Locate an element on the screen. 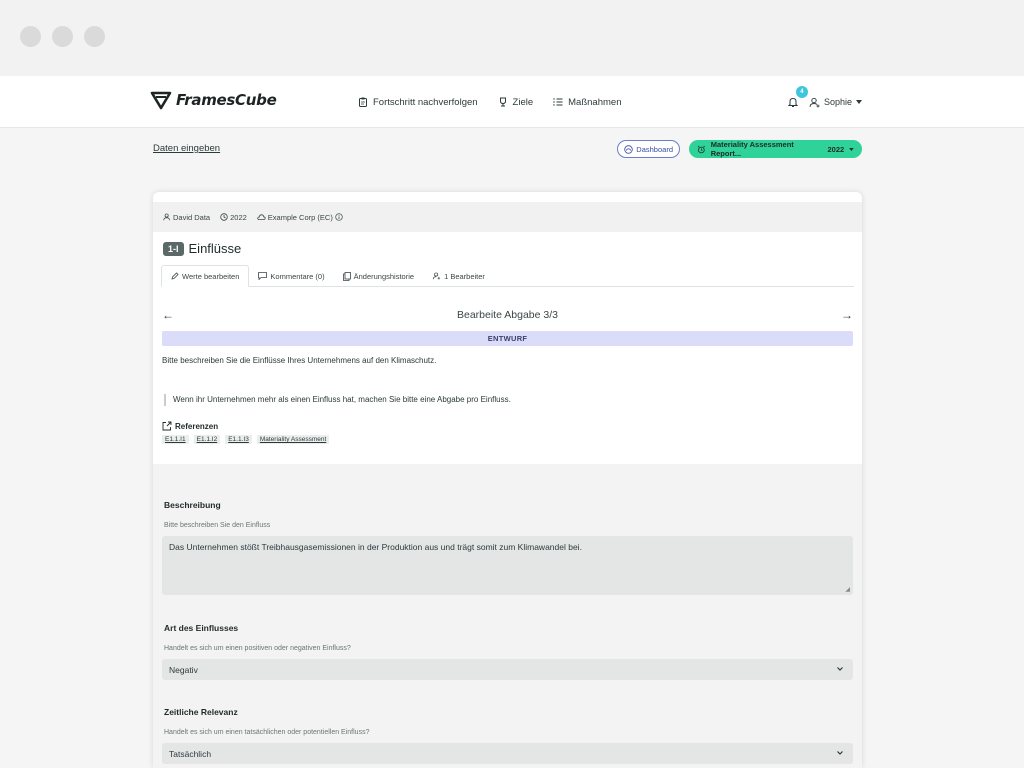 This screenshot has width=1024, height=768. art-selected-value: Negativ is located at coordinates (183, 669).